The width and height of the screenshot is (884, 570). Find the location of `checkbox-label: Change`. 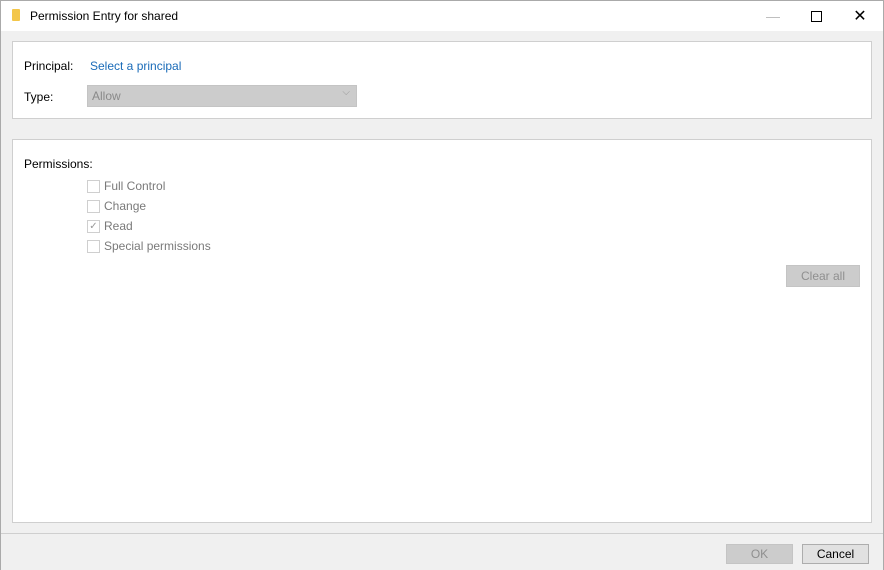

checkbox-label: Change is located at coordinates (125, 206).